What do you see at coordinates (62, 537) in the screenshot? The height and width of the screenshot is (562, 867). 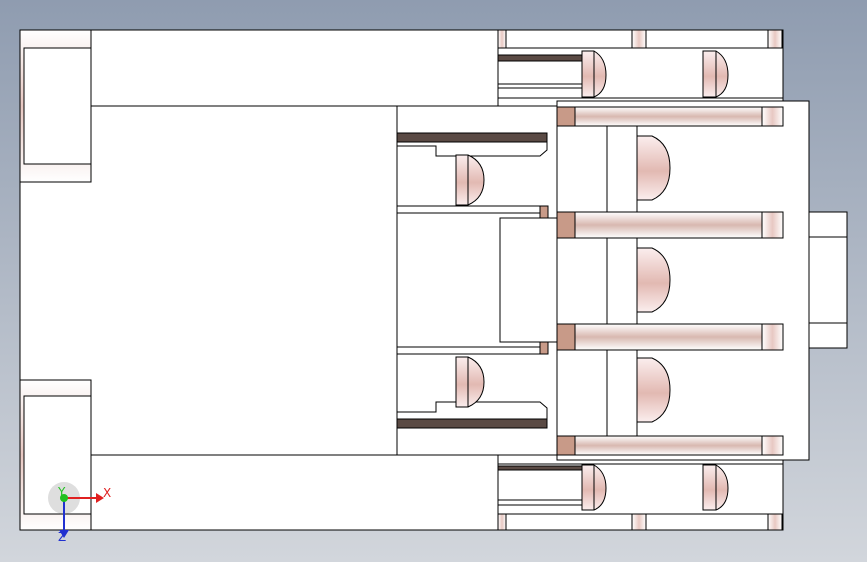 I see `z-axis-label: Z` at bounding box center [62, 537].